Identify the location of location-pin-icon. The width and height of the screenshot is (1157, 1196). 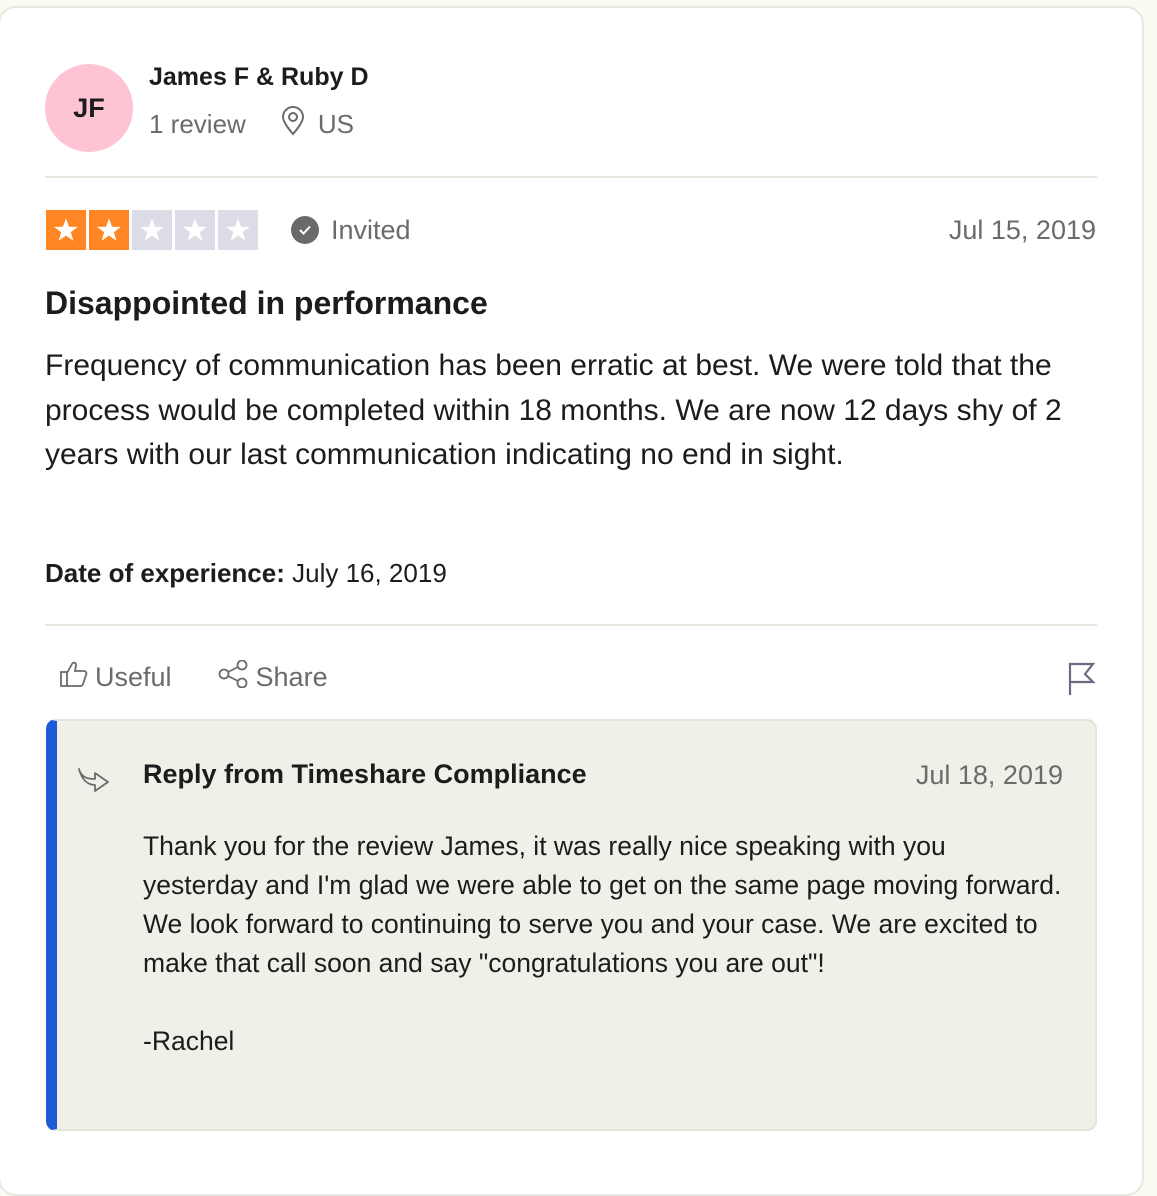
(299, 124).